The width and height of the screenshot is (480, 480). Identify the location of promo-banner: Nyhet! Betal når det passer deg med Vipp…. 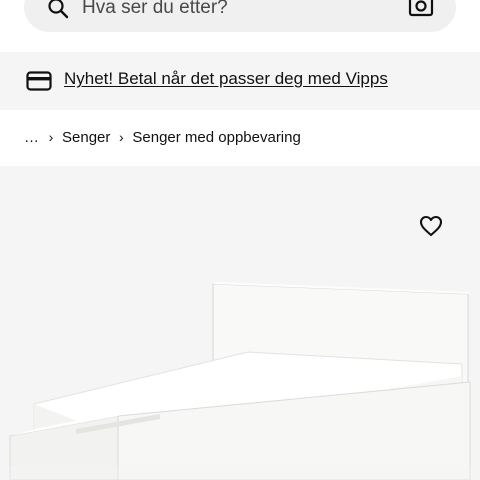
(240, 81).